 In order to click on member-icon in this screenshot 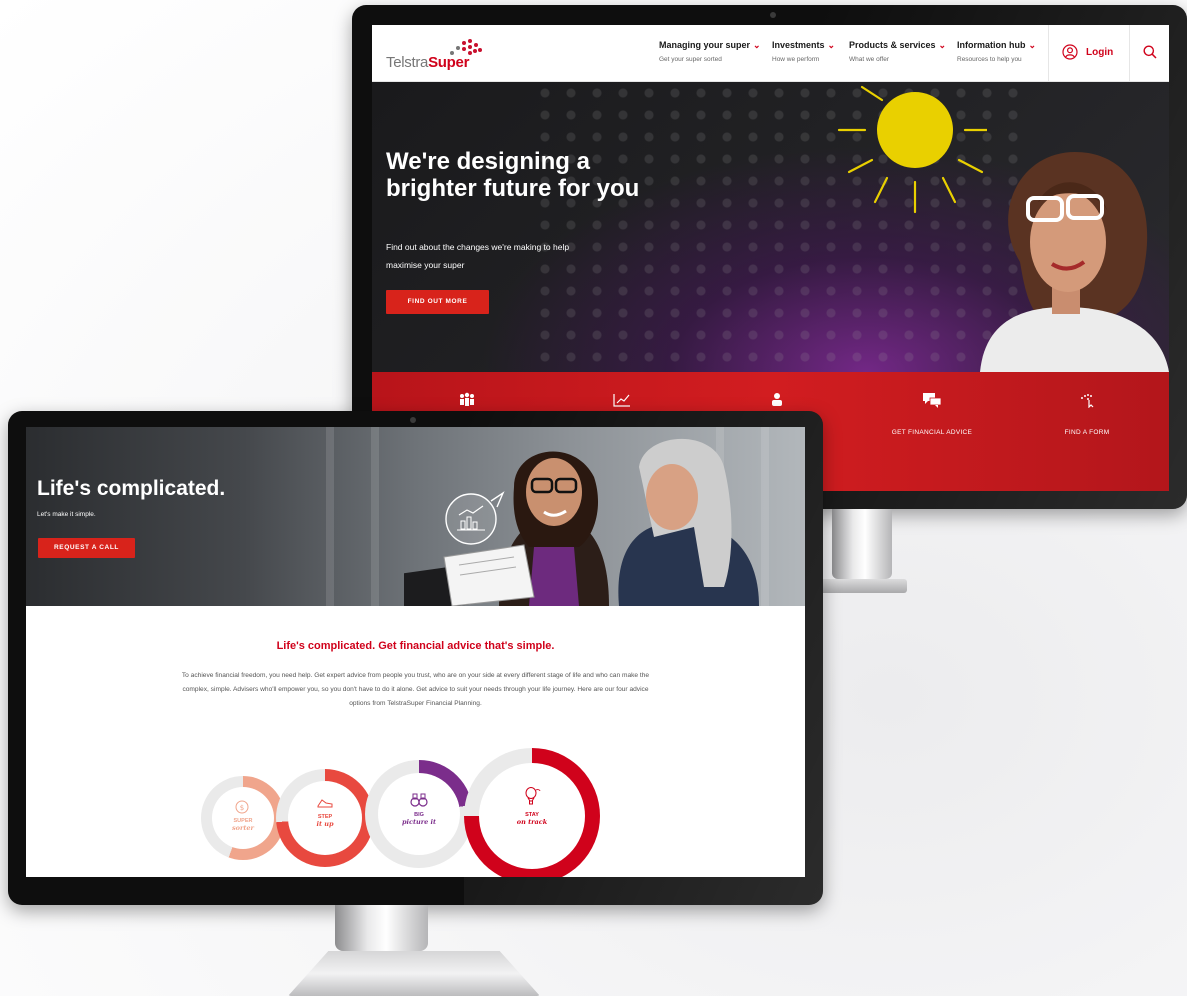, I will do `click(777, 399)`.